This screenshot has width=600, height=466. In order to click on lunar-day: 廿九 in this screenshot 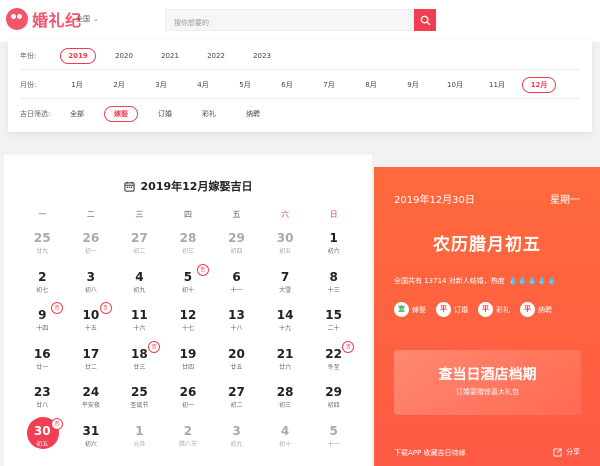, I will do `click(42, 251)`.